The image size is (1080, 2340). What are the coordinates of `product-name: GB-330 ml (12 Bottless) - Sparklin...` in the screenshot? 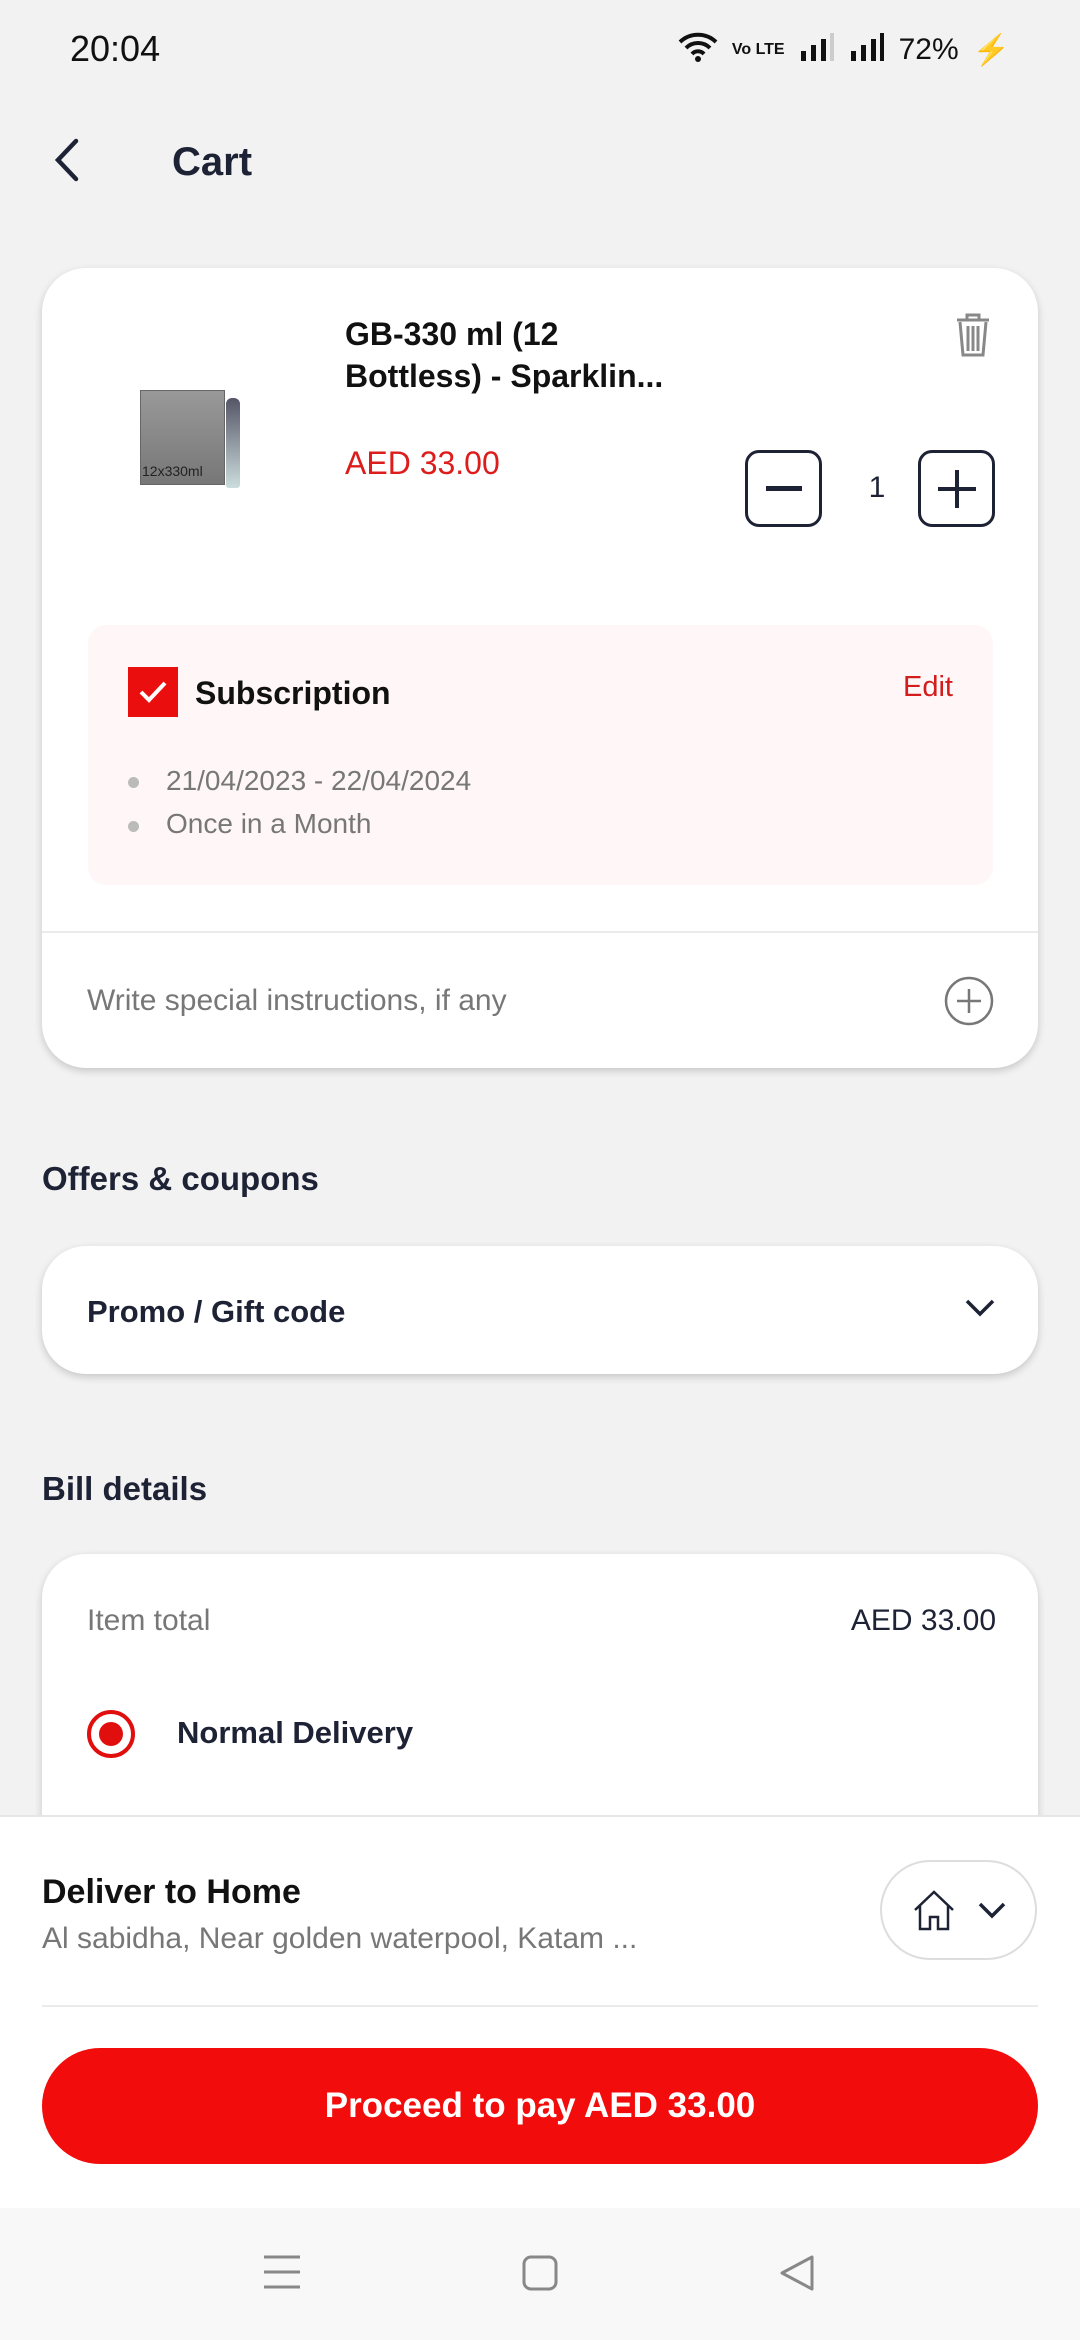 It's located at (504, 355).